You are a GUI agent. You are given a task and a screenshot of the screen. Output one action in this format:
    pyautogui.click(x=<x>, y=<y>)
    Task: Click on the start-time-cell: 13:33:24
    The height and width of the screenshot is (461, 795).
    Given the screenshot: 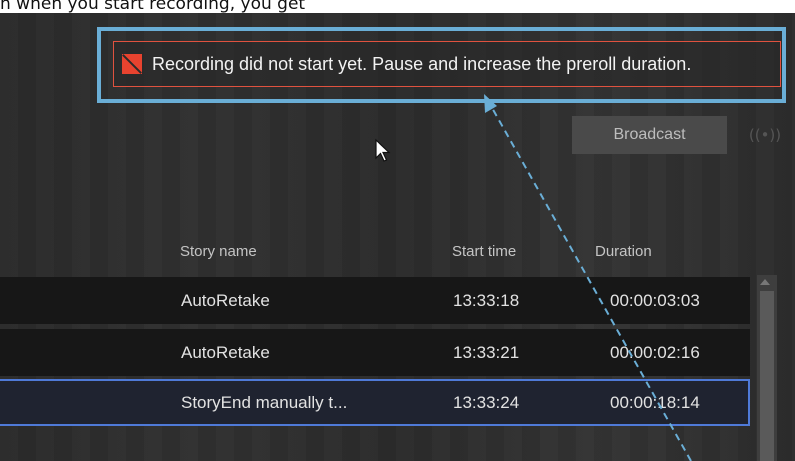 What is the action you would take?
    pyautogui.click(x=486, y=402)
    